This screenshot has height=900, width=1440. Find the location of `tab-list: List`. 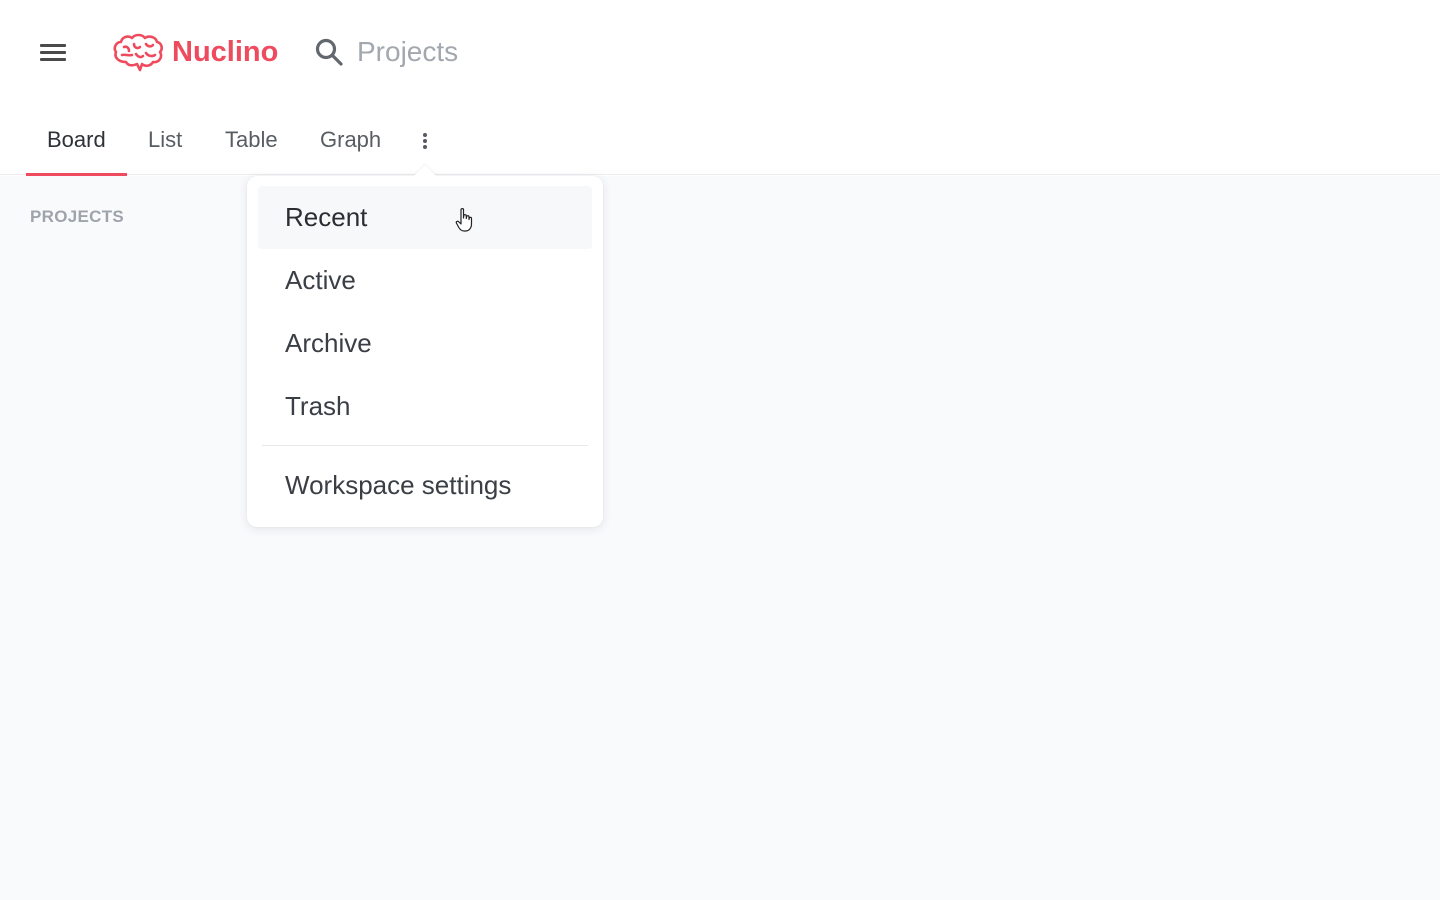

tab-list: List is located at coordinates (165, 140).